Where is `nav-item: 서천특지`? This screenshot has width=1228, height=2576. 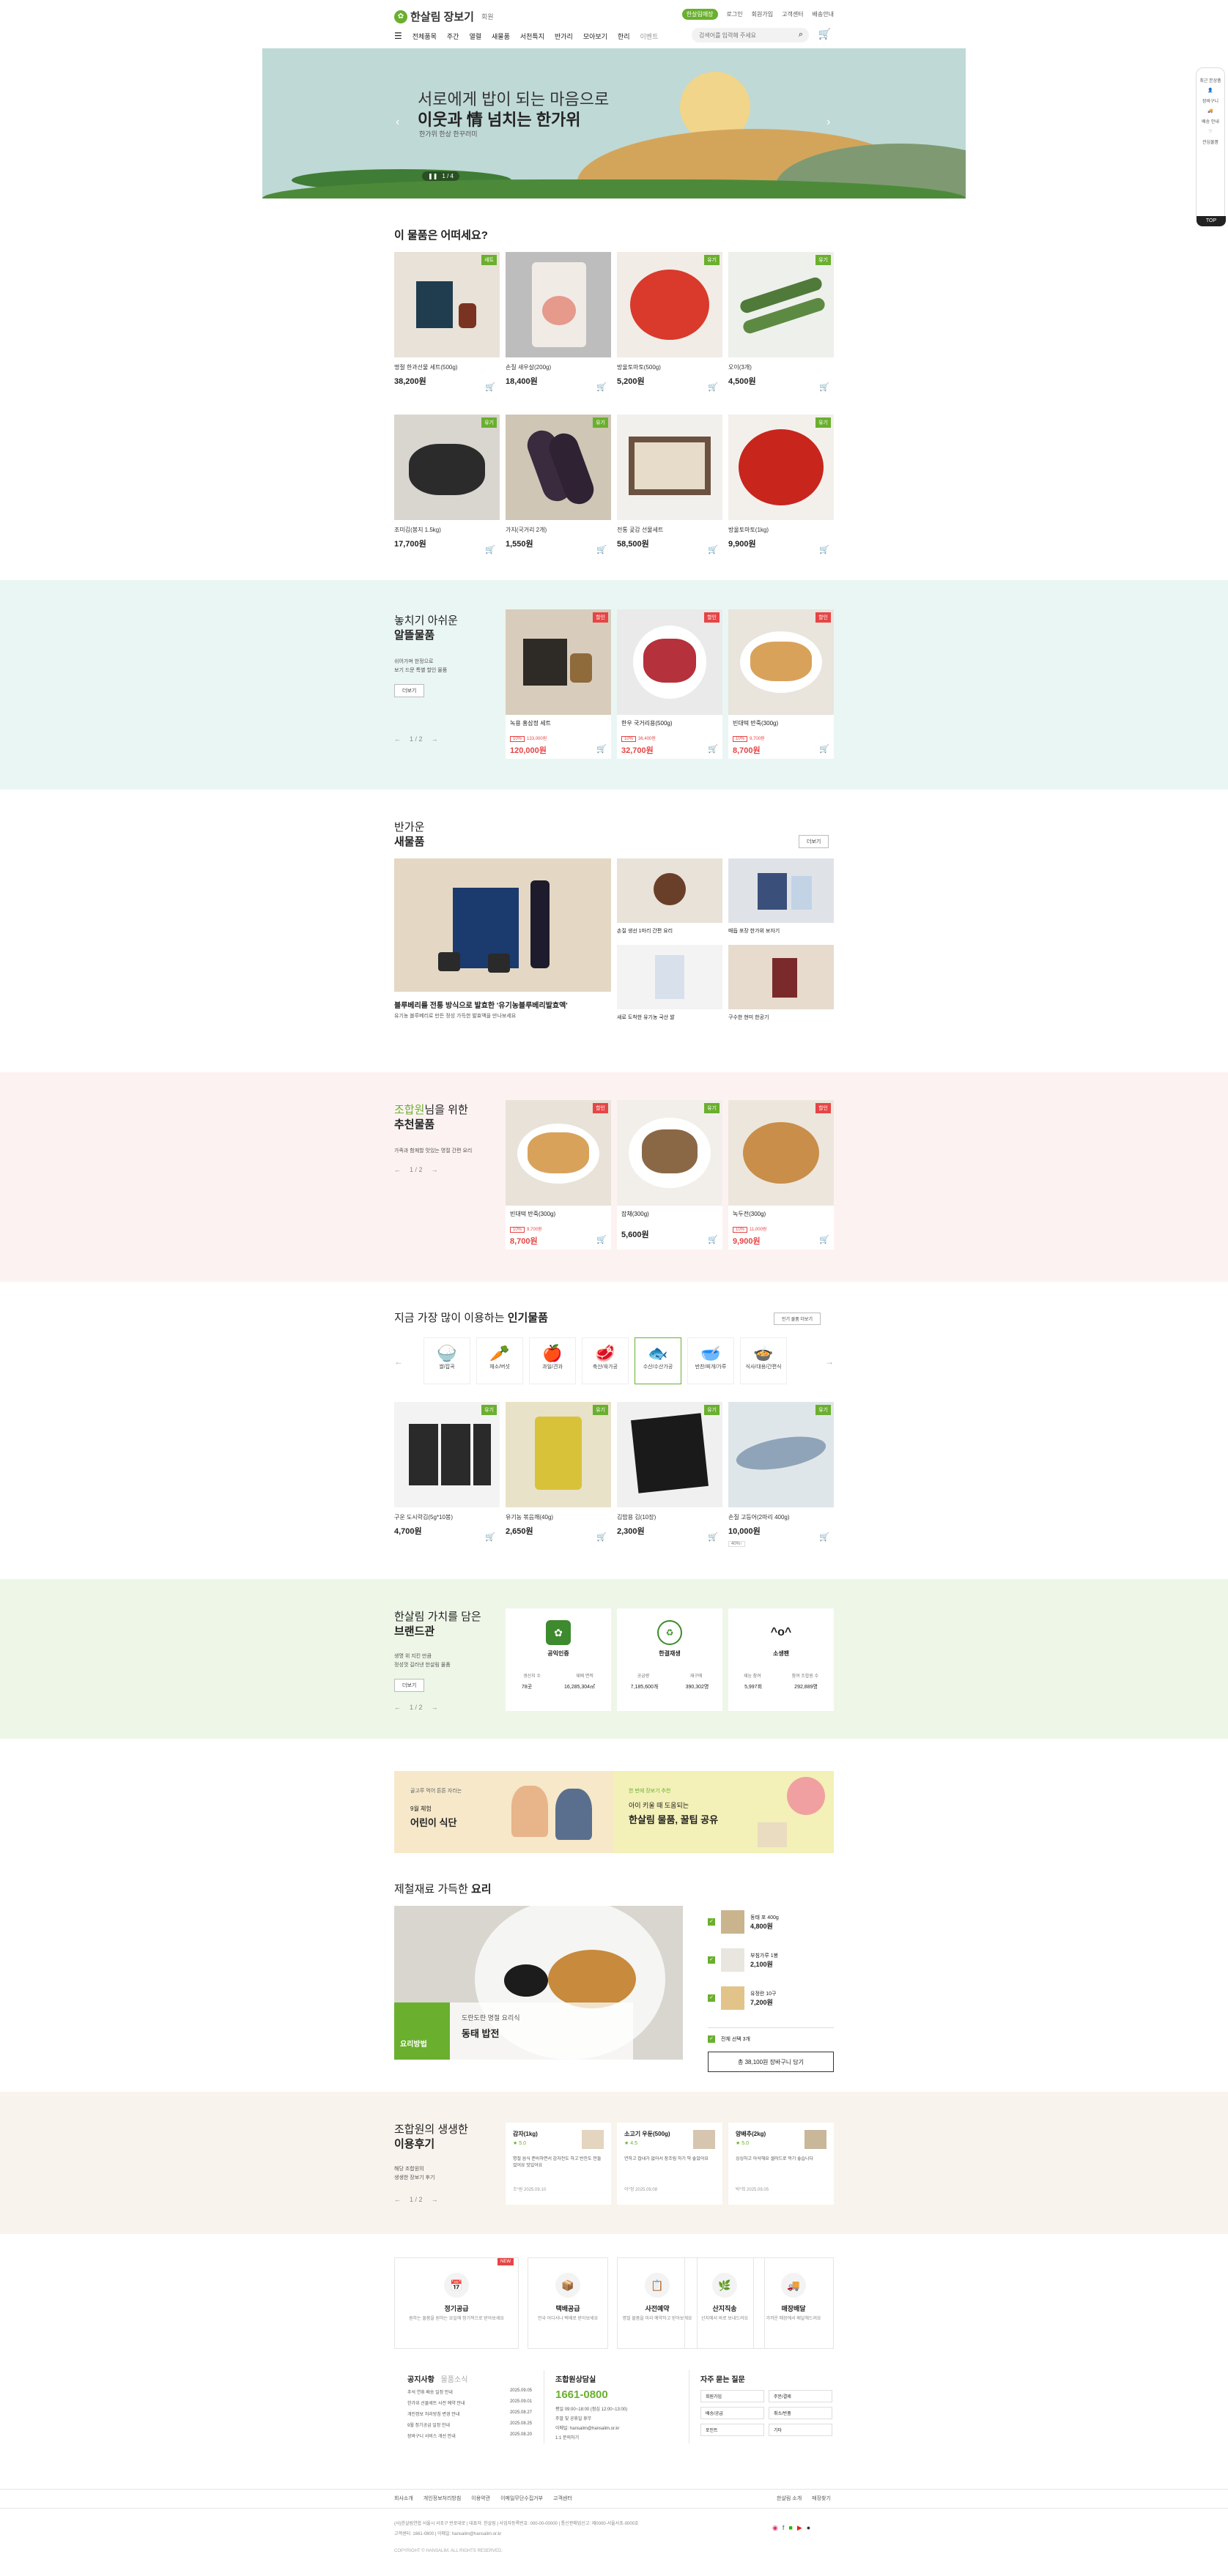 nav-item: 서천특지 is located at coordinates (532, 36).